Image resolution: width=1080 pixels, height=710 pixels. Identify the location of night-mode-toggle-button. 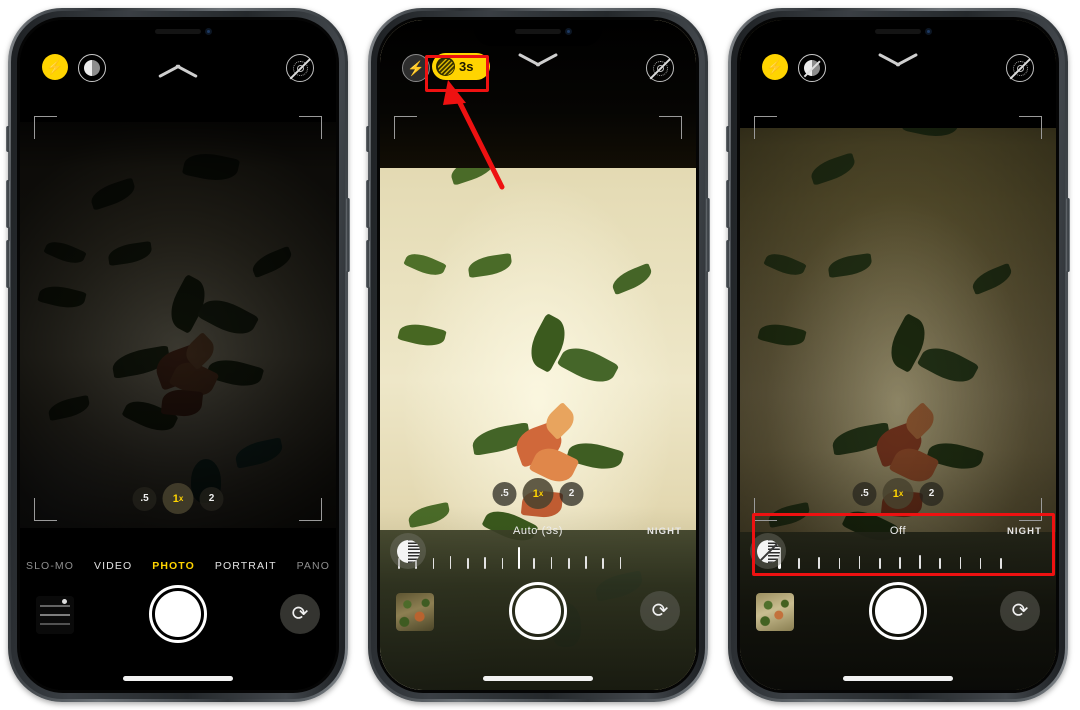
(408, 551).